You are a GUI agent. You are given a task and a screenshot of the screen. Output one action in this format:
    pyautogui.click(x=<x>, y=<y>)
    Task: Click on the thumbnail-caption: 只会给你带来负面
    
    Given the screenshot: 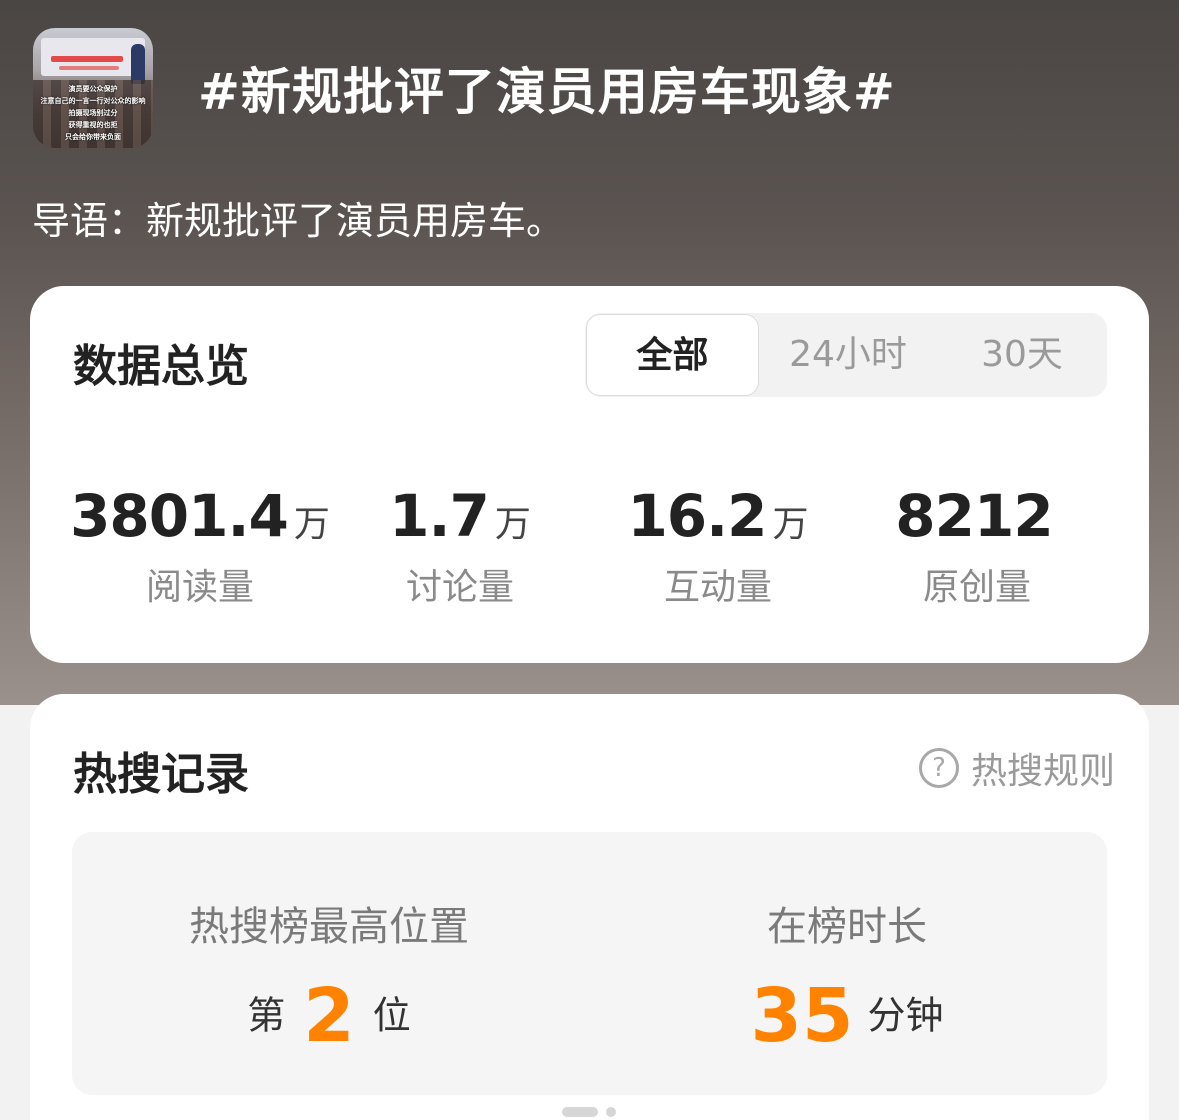 What is the action you would take?
    pyautogui.click(x=93, y=137)
    